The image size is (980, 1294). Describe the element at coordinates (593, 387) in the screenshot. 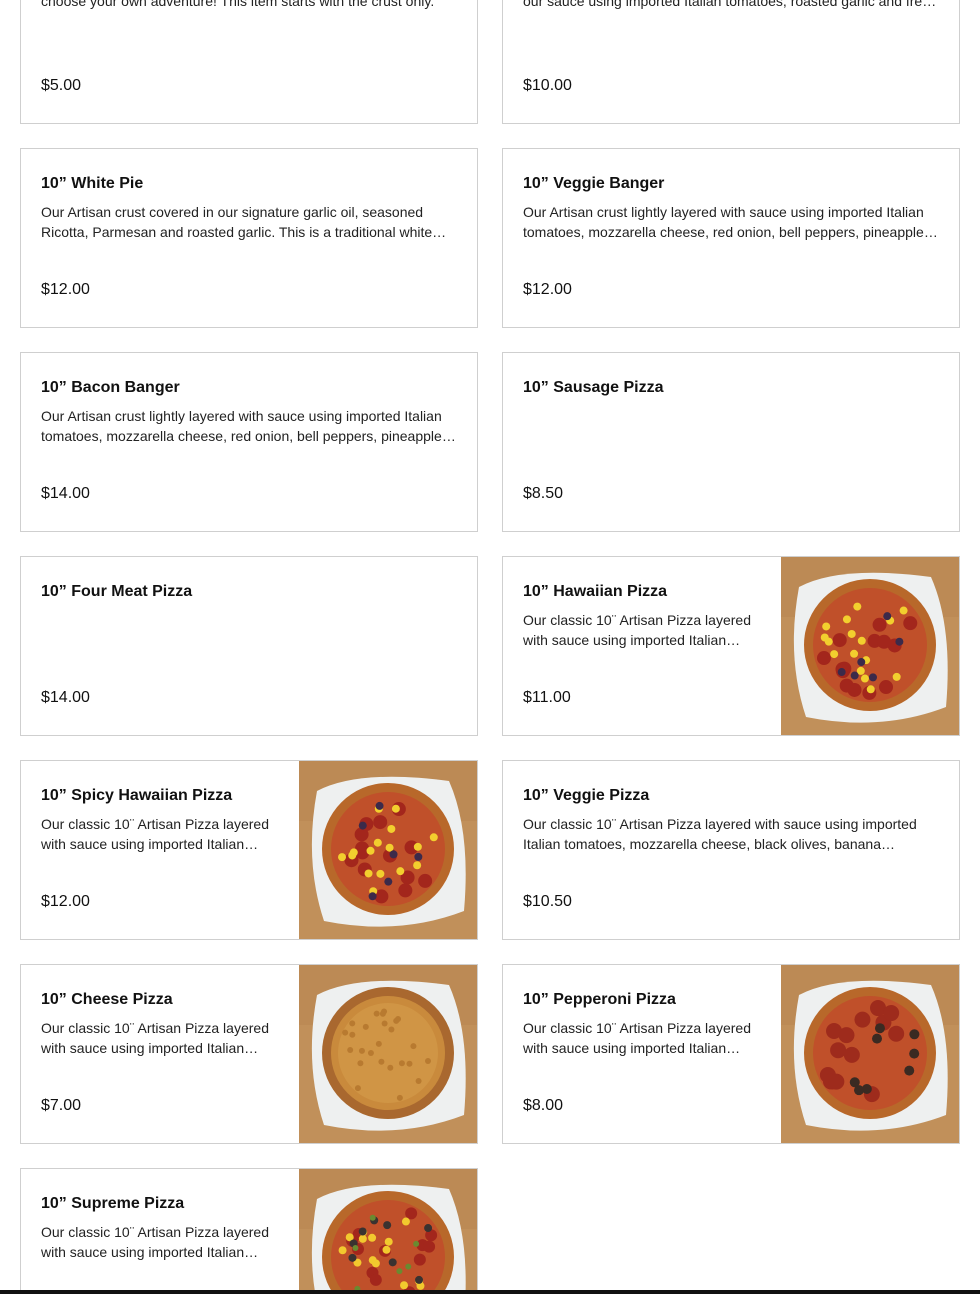

I see `menu-item-title: 10” Sausage Pizza` at that location.